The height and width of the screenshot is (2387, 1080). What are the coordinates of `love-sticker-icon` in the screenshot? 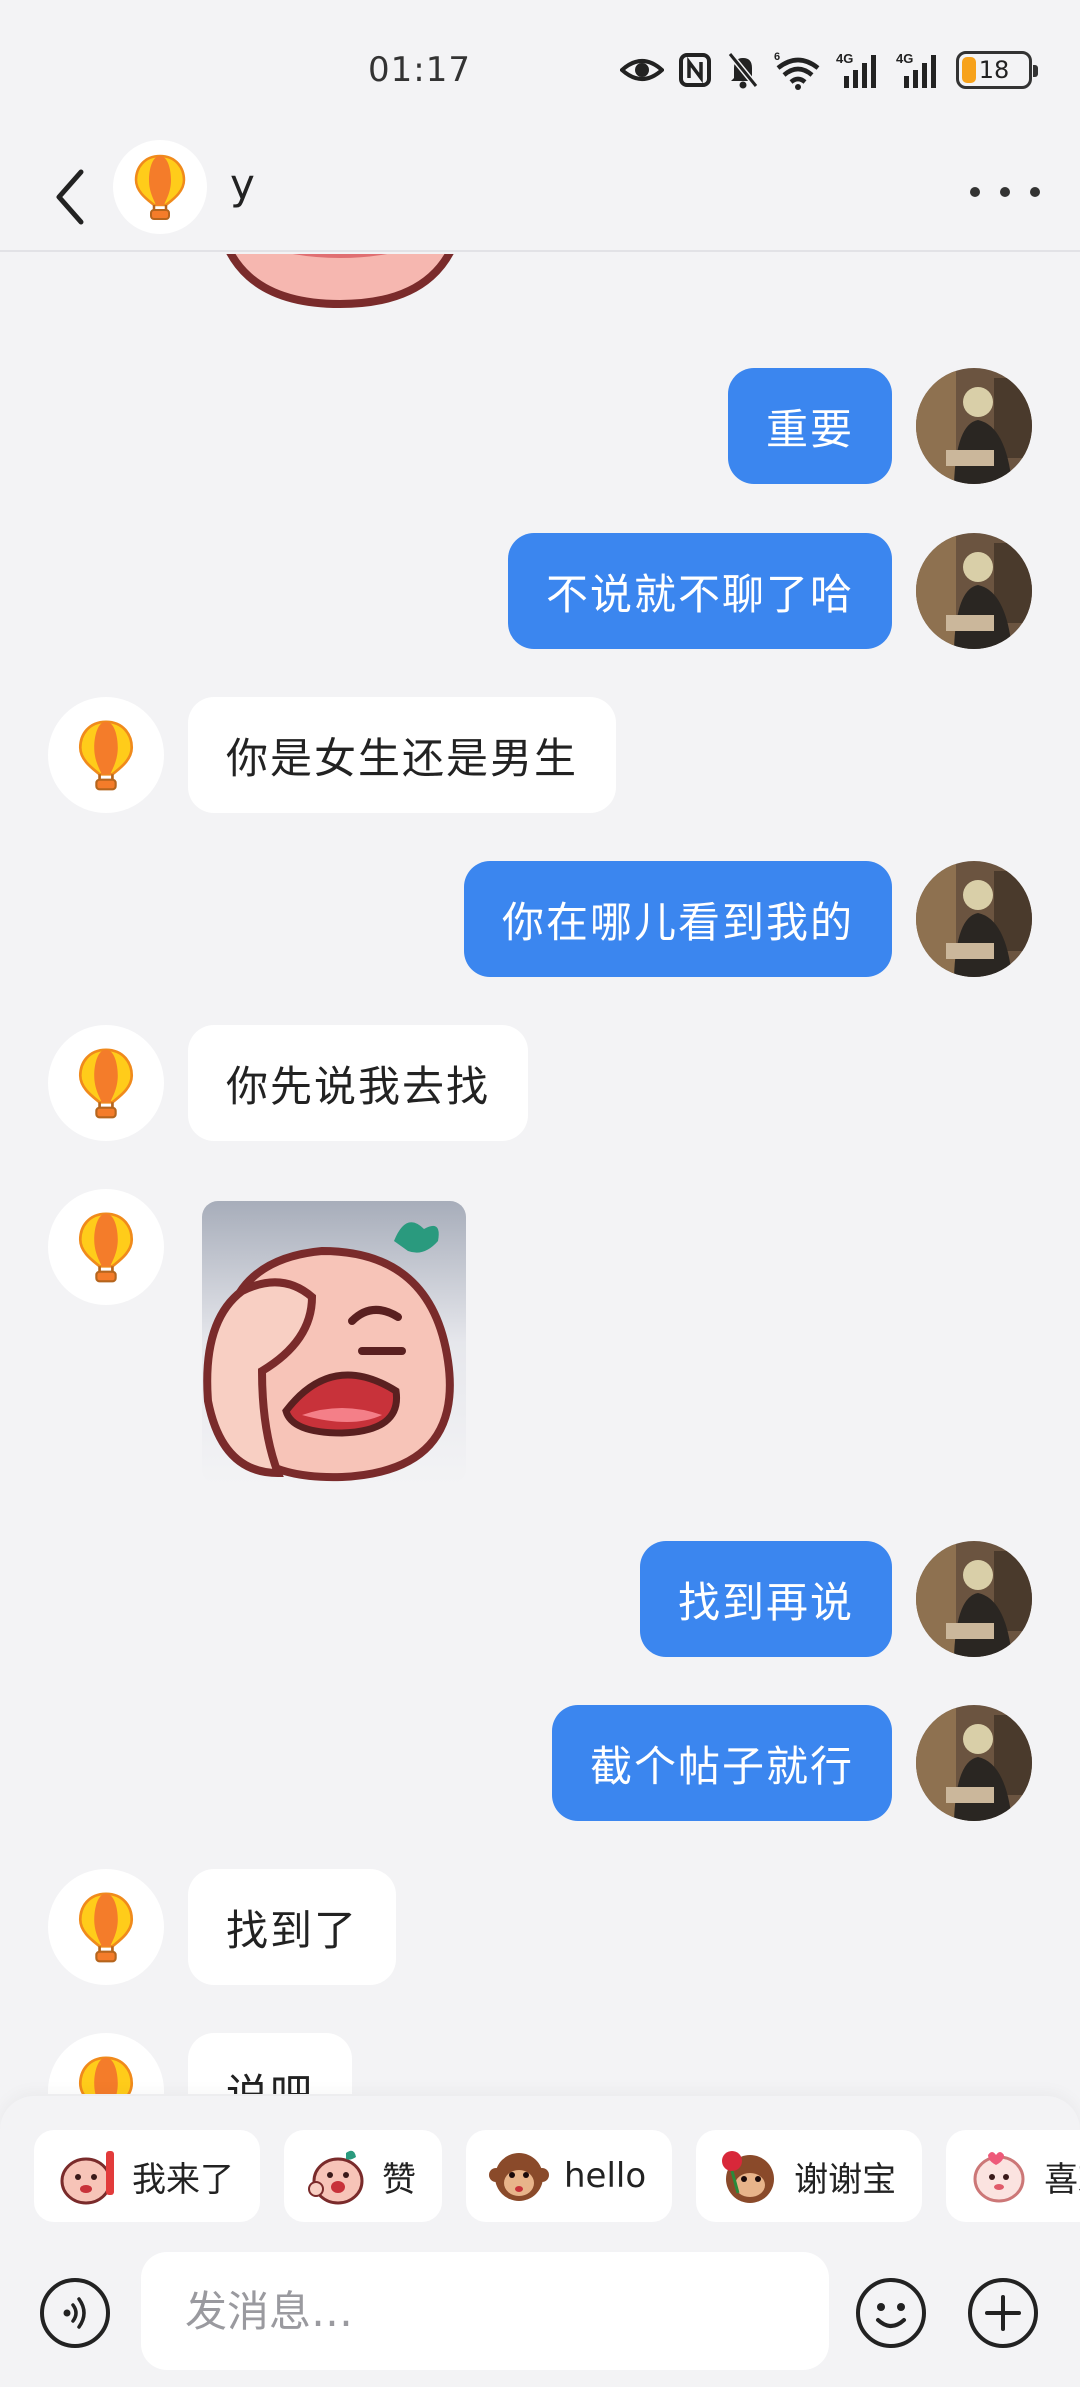 It's located at (999, 2177).